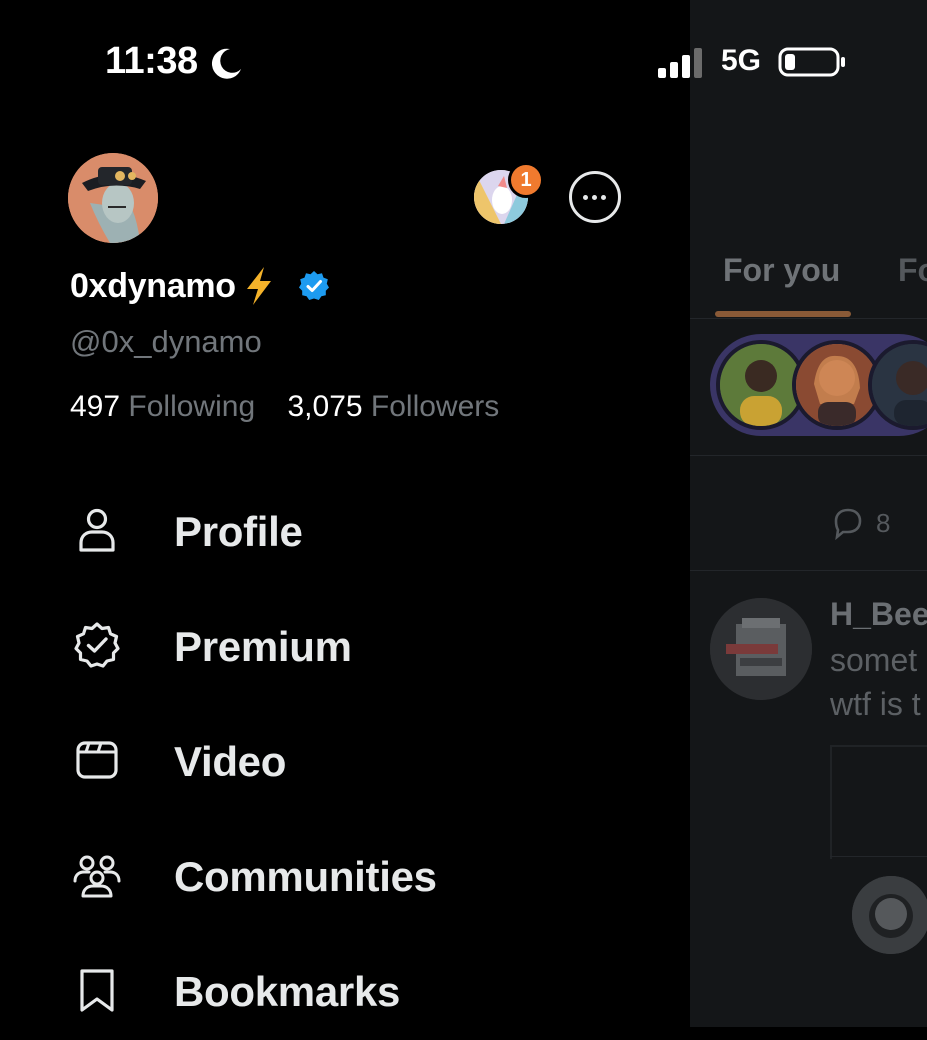 Image resolution: width=927 pixels, height=1040 pixels. I want to click on reply-count: 8, so click(883, 523).